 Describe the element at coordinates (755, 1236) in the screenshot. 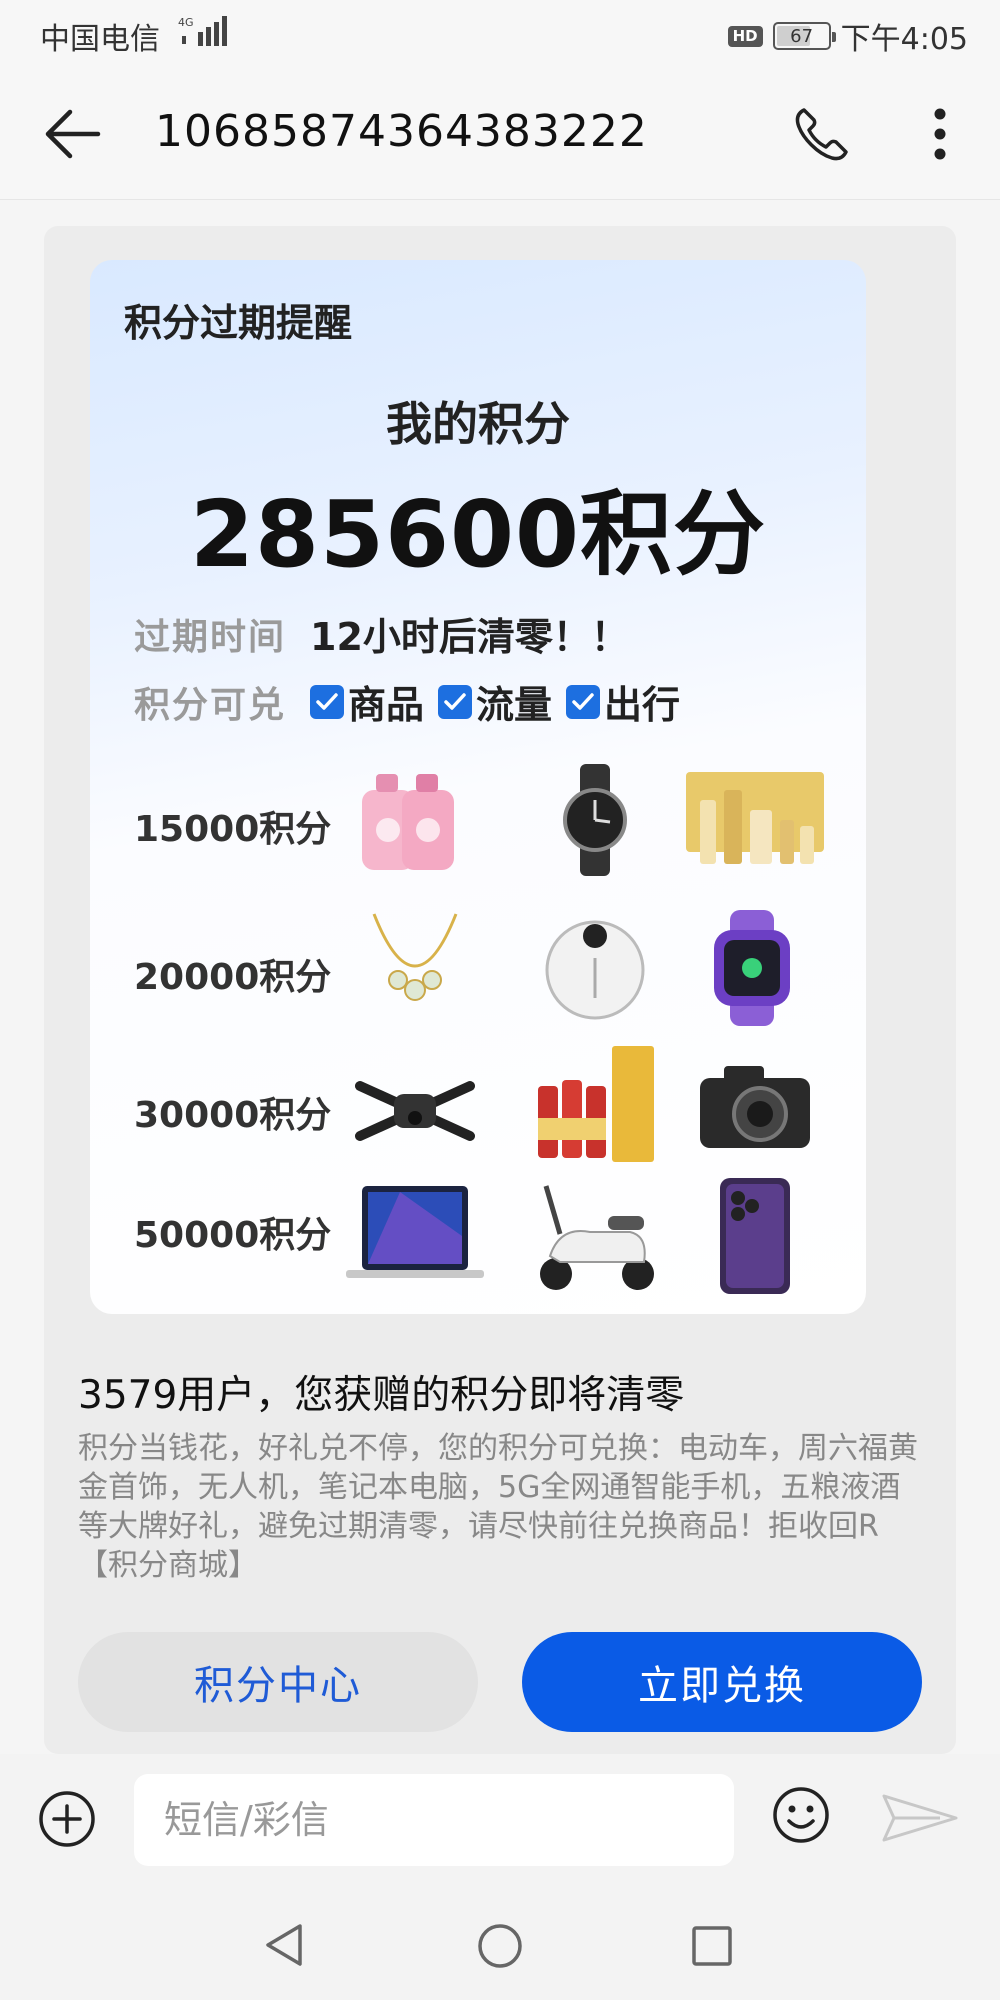

I see `smartphone-icon` at that location.